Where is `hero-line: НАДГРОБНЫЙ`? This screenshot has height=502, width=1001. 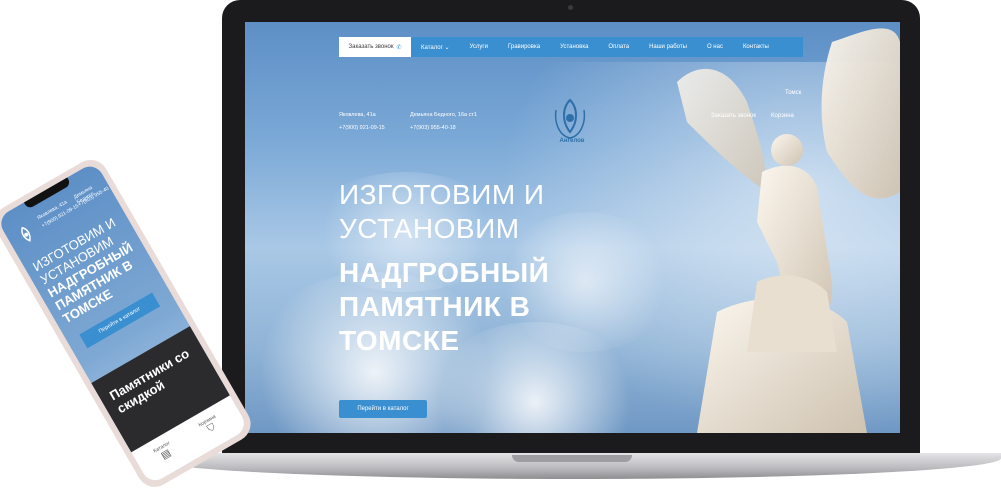 hero-line: НАДГРОБНЫЙ is located at coordinates (444, 272).